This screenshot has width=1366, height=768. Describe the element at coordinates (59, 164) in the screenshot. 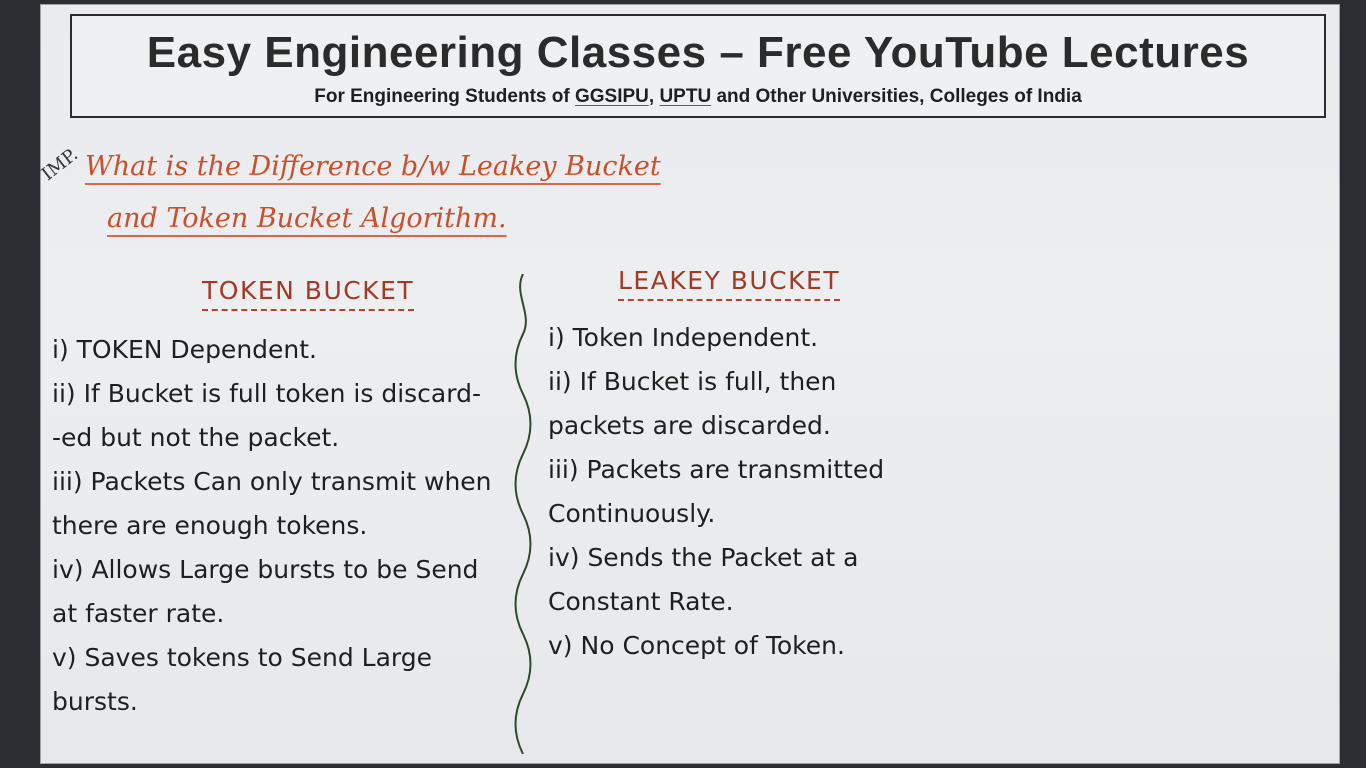

I see `imp-label: IMP.` at that location.